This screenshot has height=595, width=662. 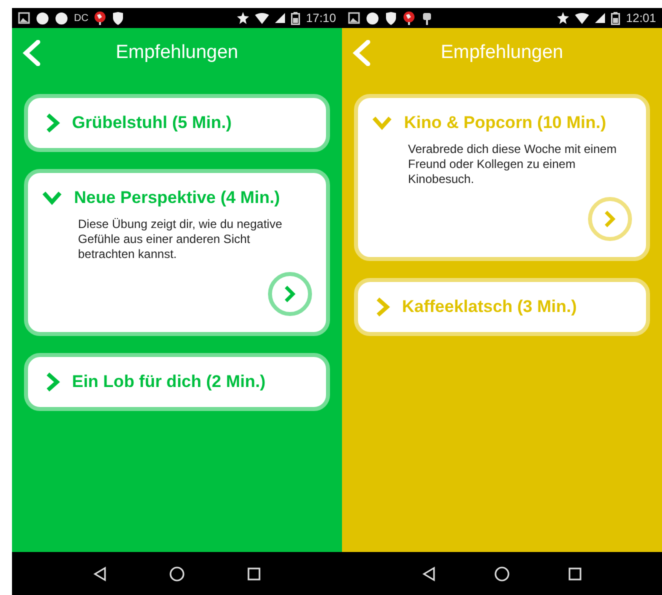 I want to click on exercise-card: Neue Perspektive (4 Min.) Diese Übung zeigt dir, wie du negative Gefühle aus einer anderen Sicht betrachten kannst., so click(x=177, y=252).